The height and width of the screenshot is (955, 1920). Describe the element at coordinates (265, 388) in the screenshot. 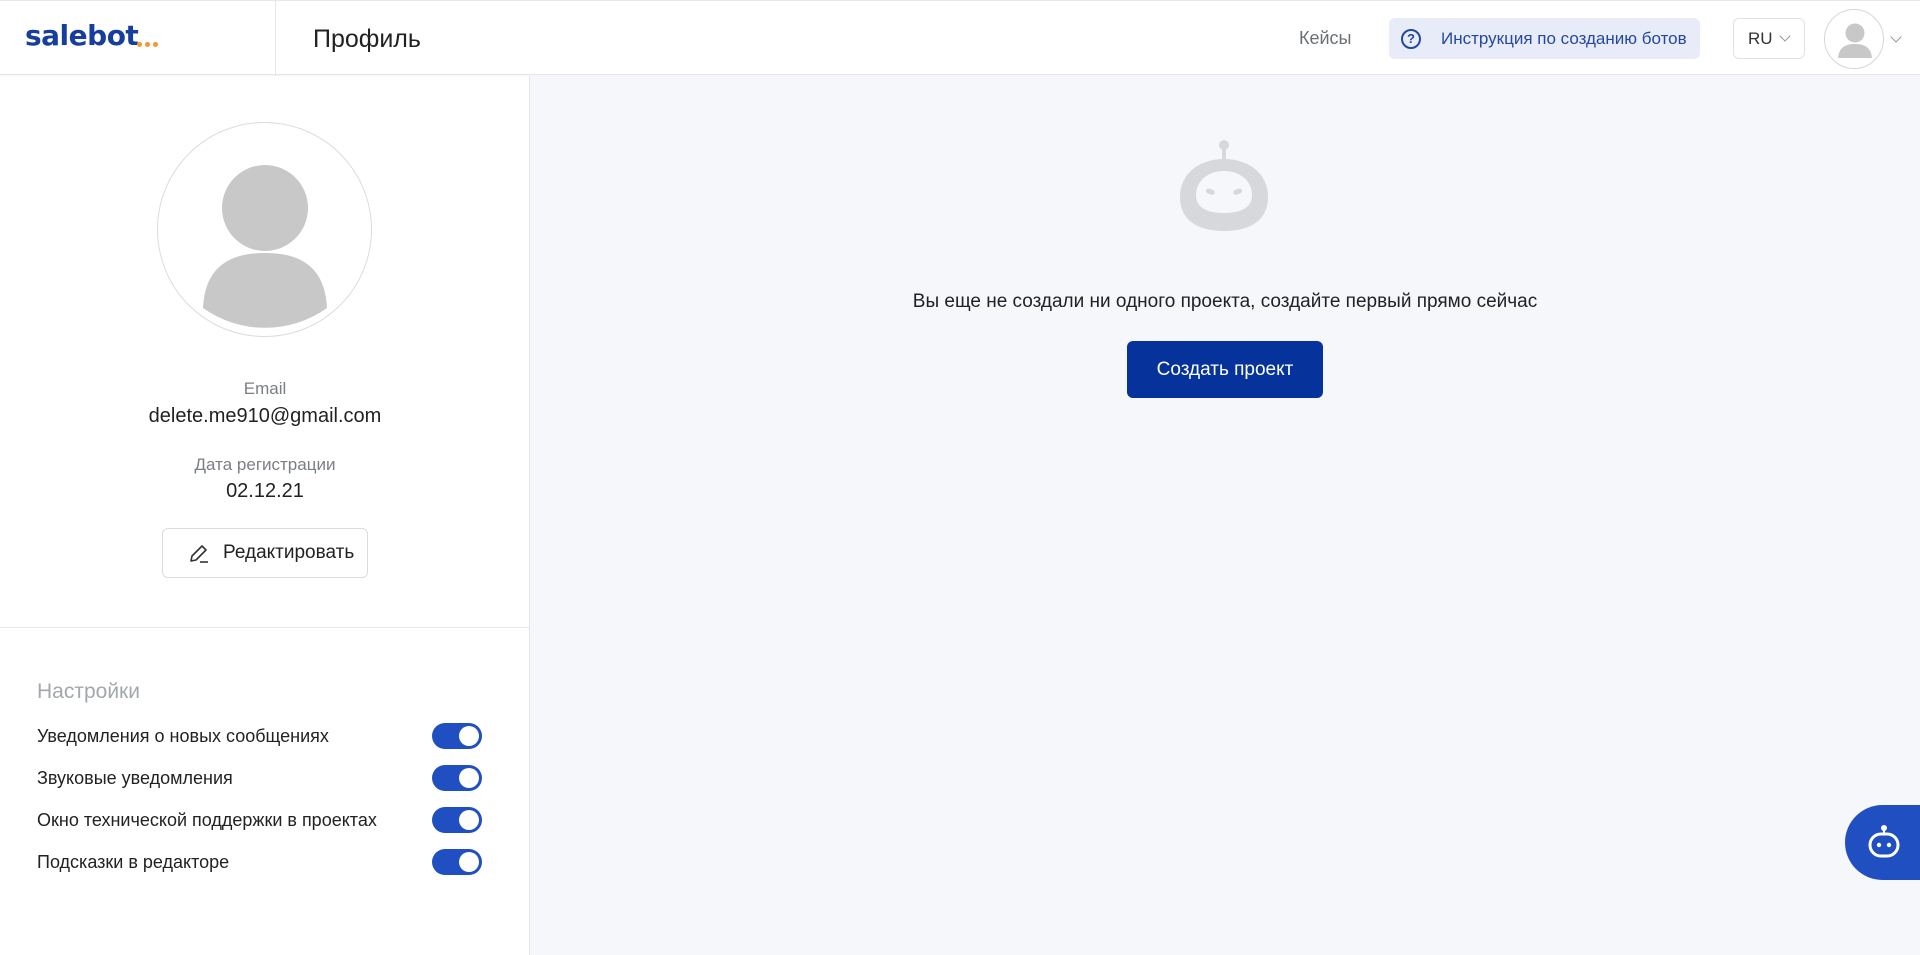

I see `email-label: Email` at that location.